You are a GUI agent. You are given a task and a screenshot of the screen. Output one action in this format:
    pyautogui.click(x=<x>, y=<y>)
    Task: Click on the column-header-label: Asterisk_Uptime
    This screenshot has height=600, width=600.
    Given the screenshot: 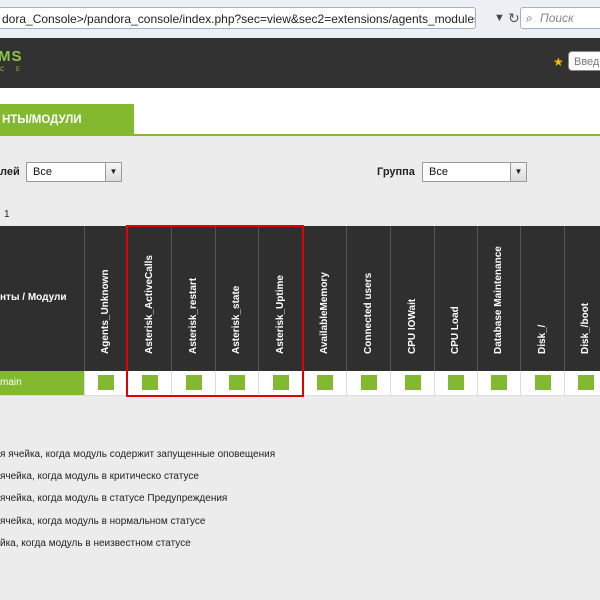 What is the action you would take?
    pyautogui.click(x=280, y=314)
    